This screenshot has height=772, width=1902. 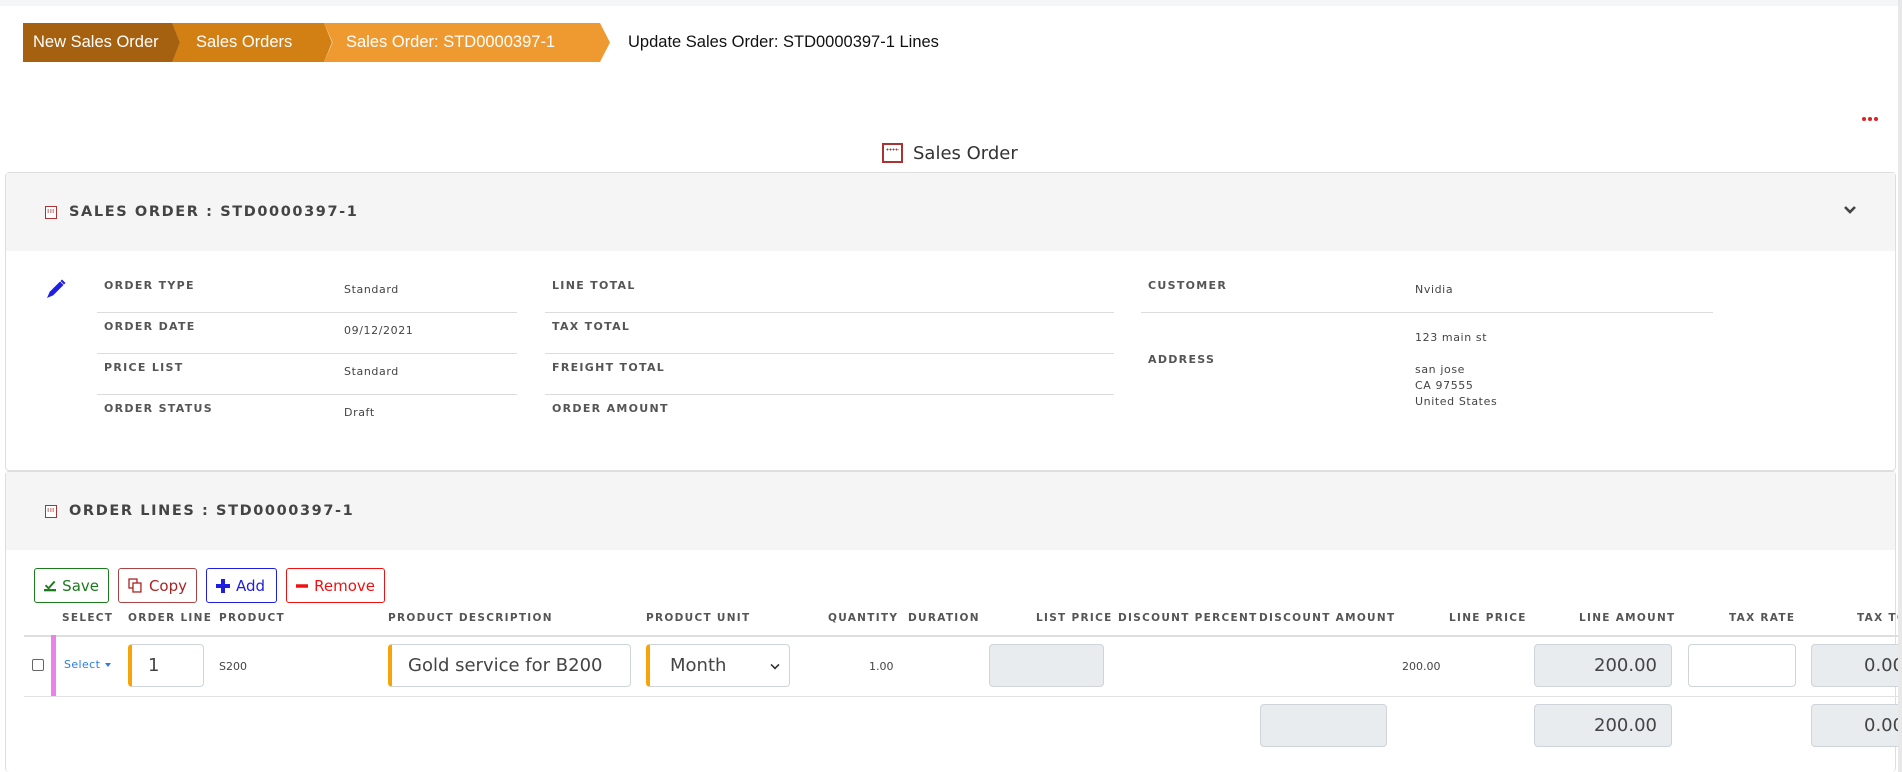 What do you see at coordinates (1421, 666) in the screenshot?
I see `line-price-cell: 200.00` at bounding box center [1421, 666].